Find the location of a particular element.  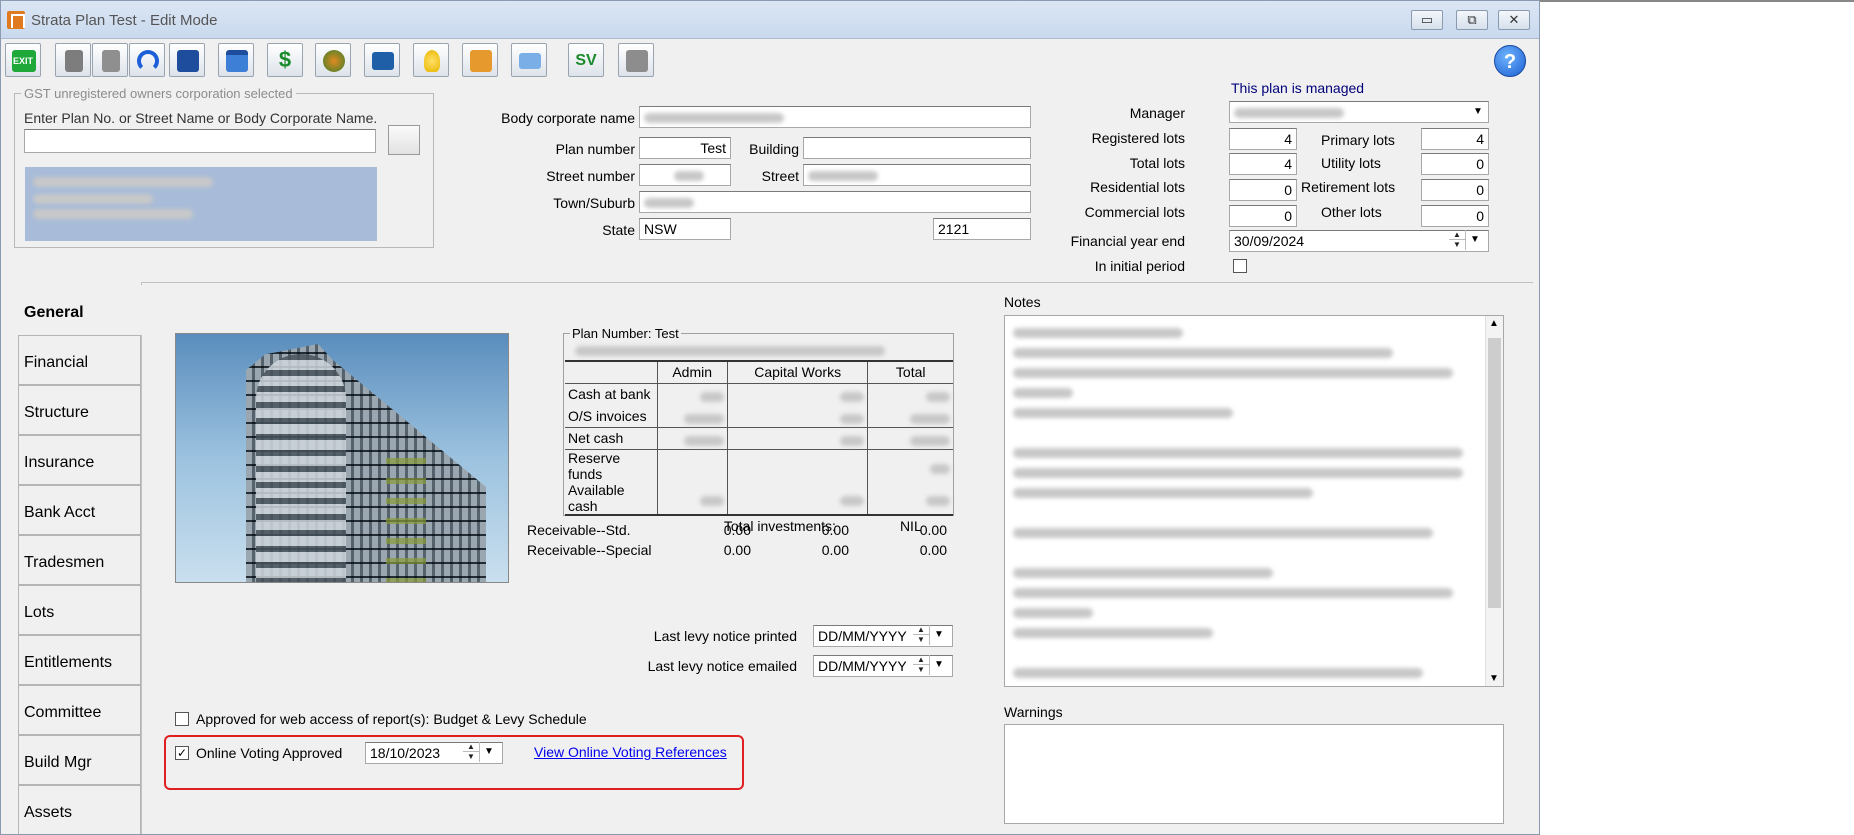

help-button: ? is located at coordinates (1510, 61).